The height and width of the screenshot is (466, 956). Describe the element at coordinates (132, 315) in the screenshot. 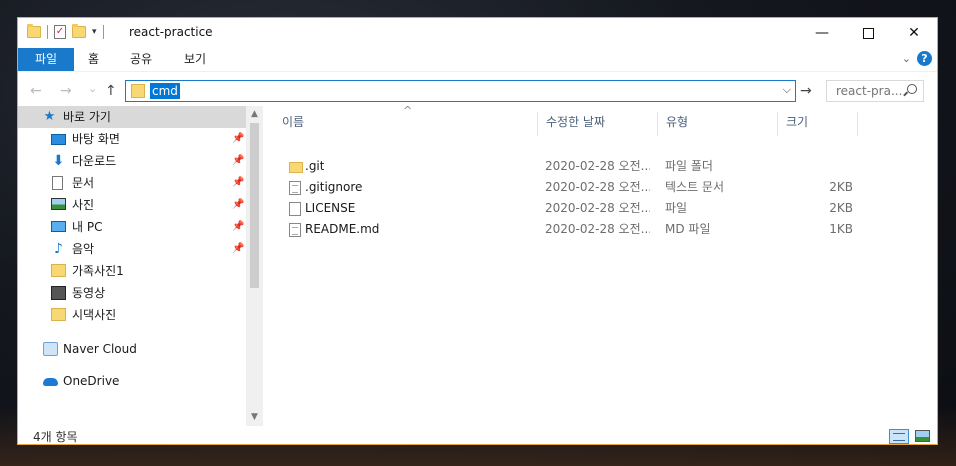

I see `sidebar-item-inlaw-photos: 시댁사진` at that location.